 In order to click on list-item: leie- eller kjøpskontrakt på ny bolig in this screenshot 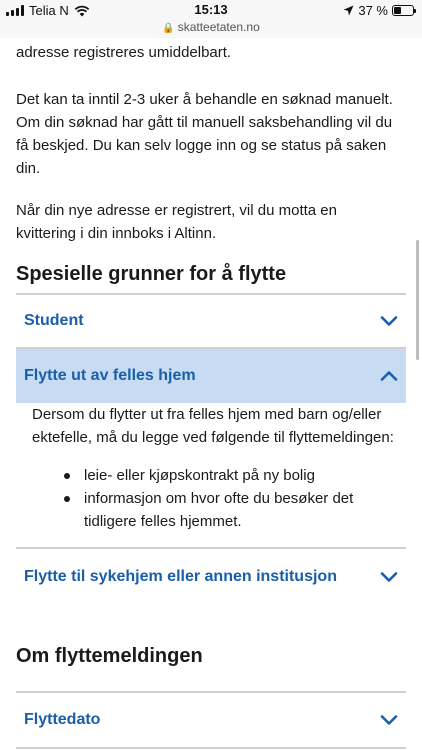, I will do `click(230, 475)`.